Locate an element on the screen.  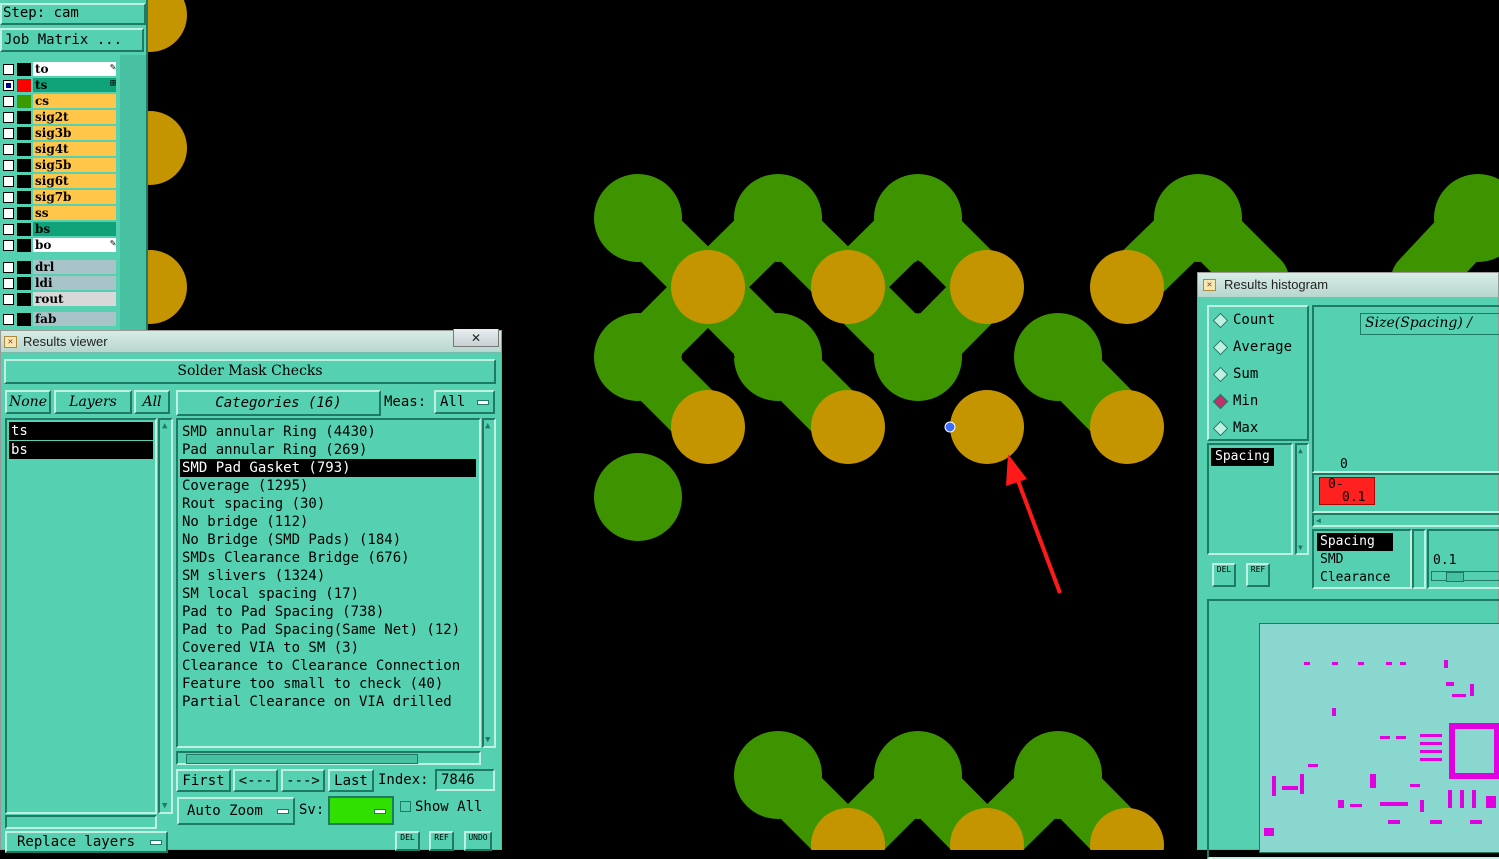
histogram-hscroll: ◀ is located at coordinates (1405, 520).